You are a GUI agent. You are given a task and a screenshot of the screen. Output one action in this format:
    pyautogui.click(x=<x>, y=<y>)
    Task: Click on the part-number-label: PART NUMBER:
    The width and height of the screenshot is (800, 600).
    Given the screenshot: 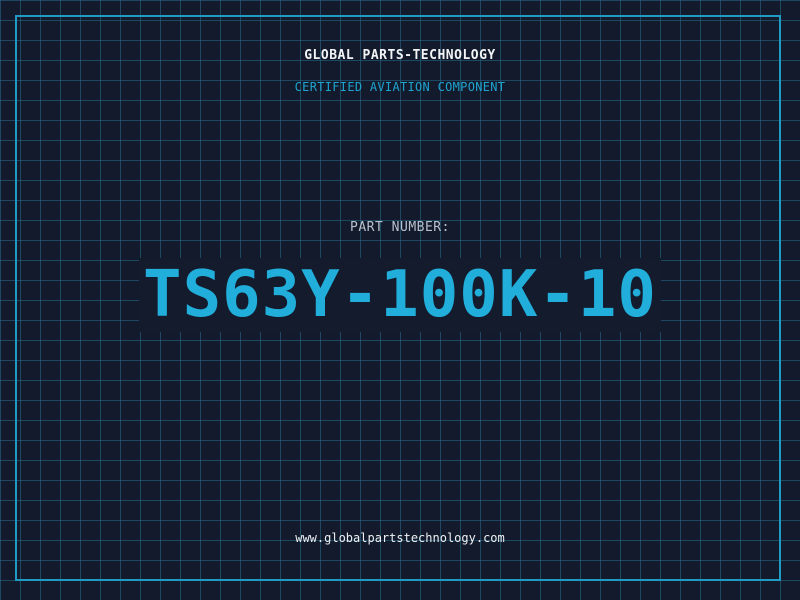 What is the action you would take?
    pyautogui.click(x=400, y=227)
    